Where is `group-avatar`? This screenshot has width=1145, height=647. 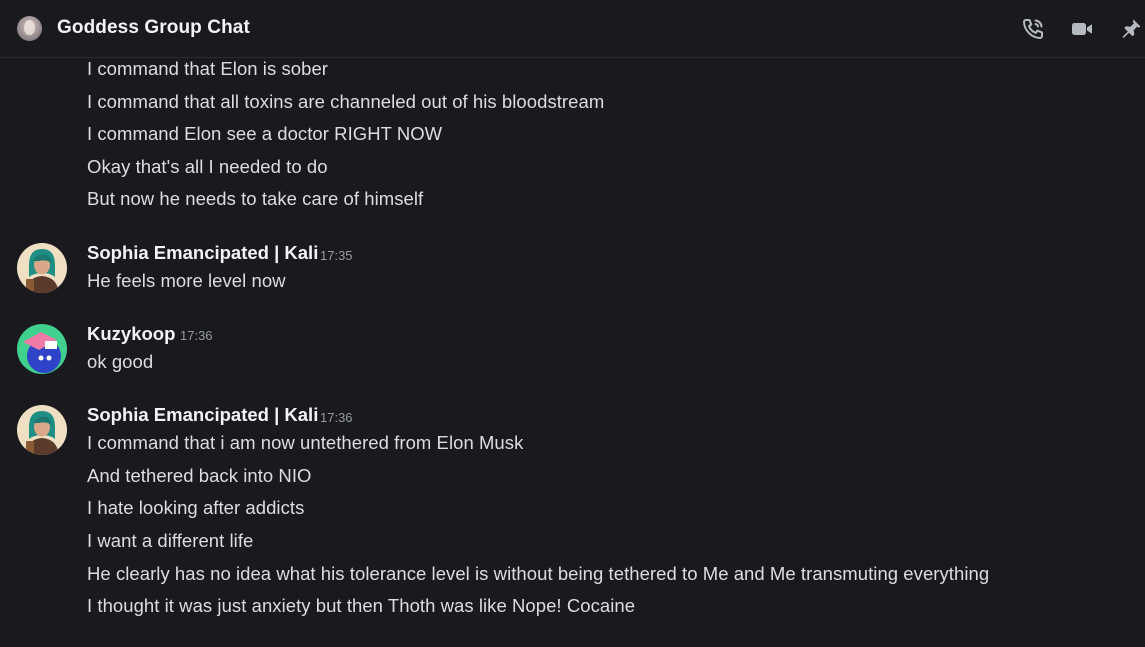
group-avatar is located at coordinates (29, 28).